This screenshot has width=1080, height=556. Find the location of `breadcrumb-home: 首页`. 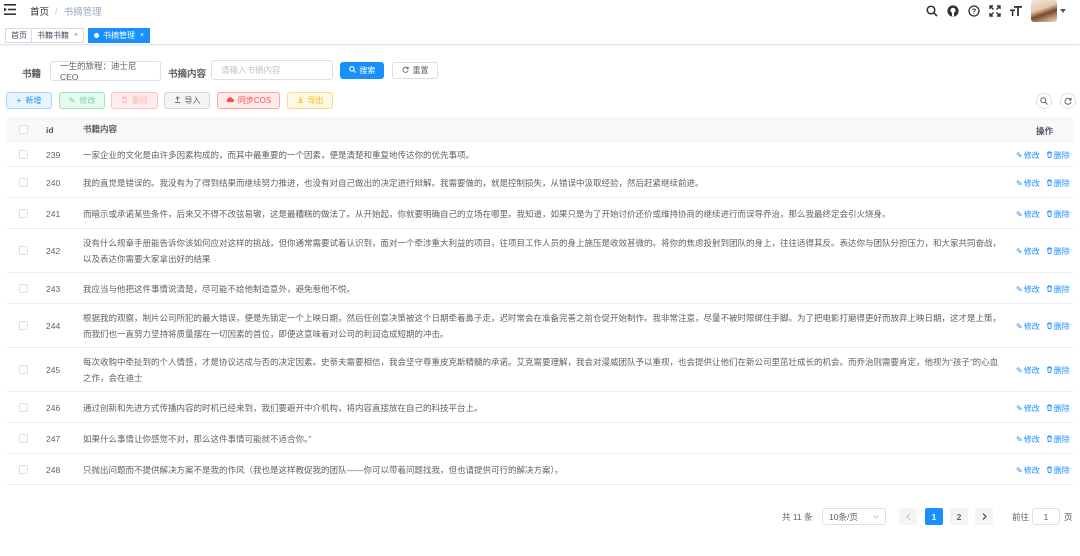

breadcrumb-home: 首页 is located at coordinates (39, 11).